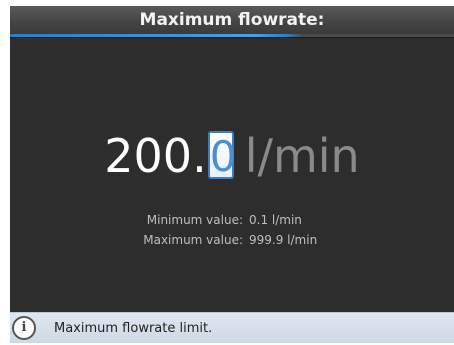  What do you see at coordinates (302, 156) in the screenshot?
I see `value-unit: l/min` at bounding box center [302, 156].